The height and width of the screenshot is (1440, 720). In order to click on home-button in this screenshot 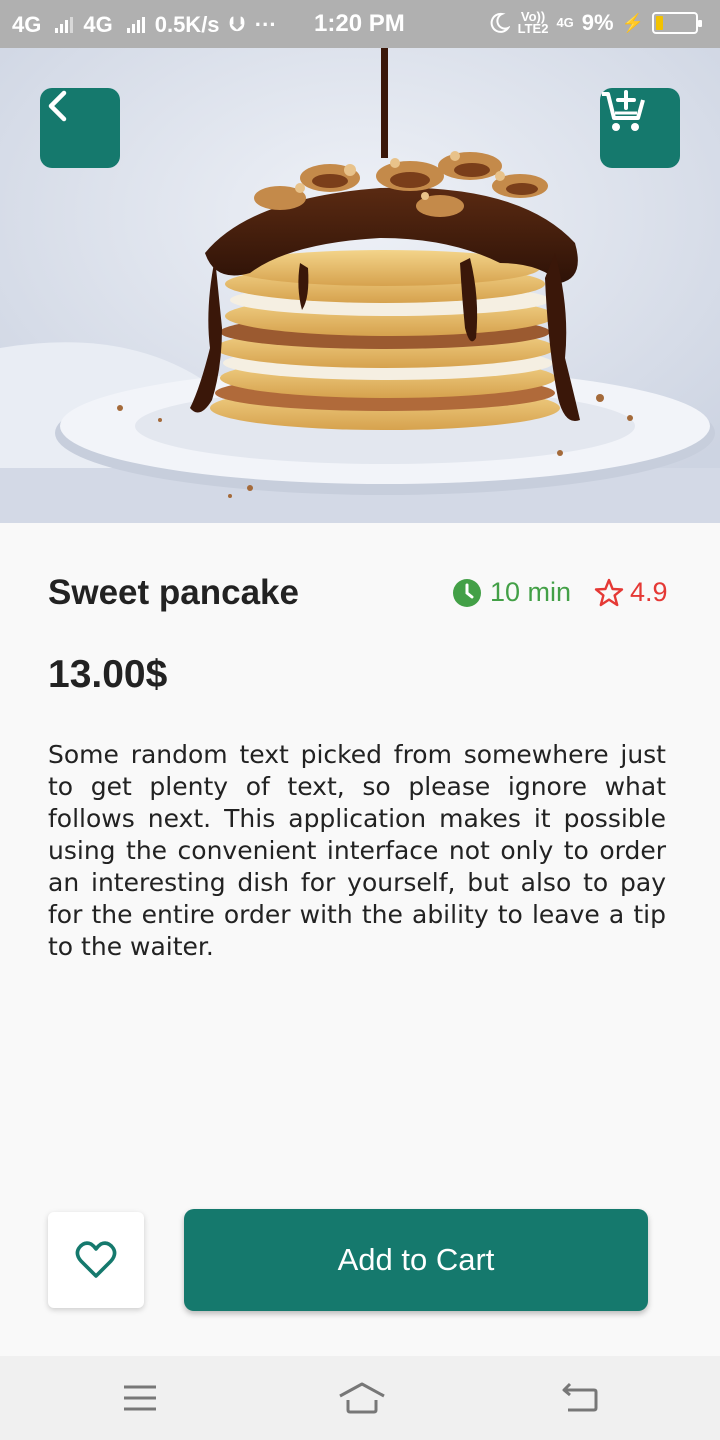, I will do `click(361, 1398)`.